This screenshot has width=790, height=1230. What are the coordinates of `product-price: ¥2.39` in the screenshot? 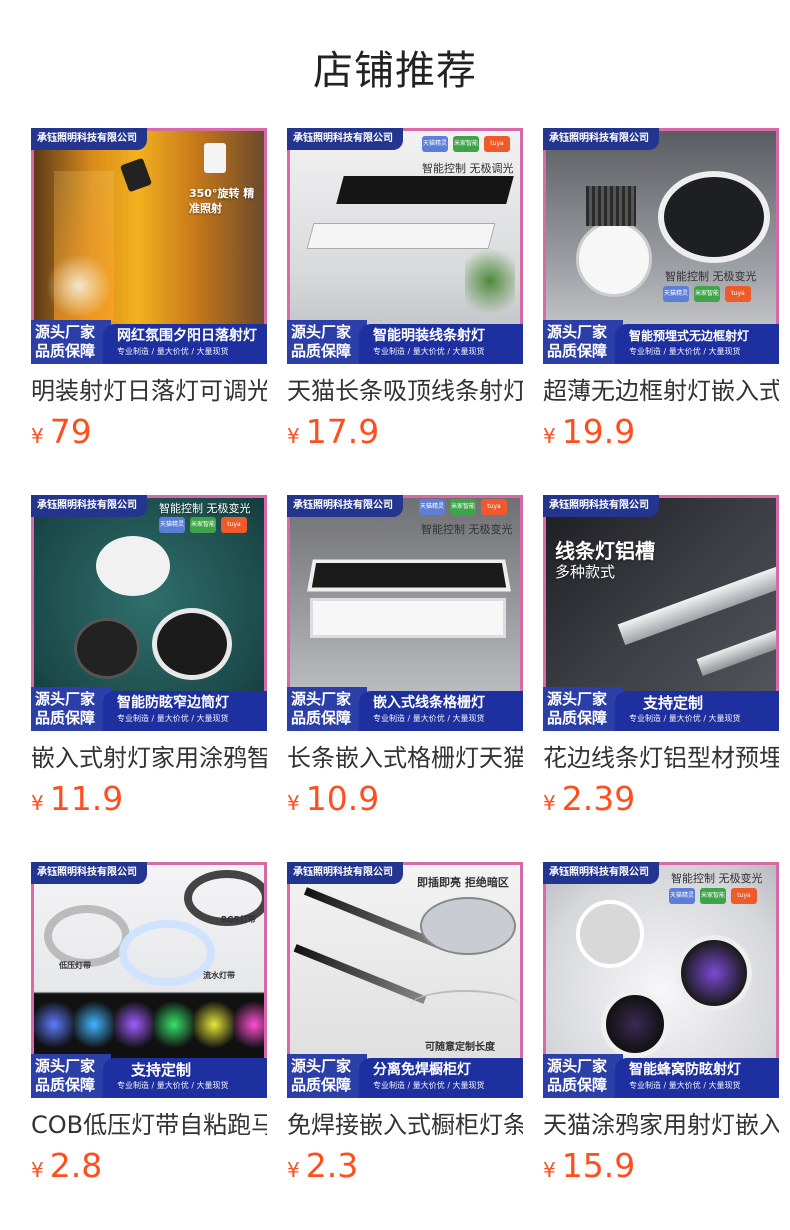 It's located at (661, 802).